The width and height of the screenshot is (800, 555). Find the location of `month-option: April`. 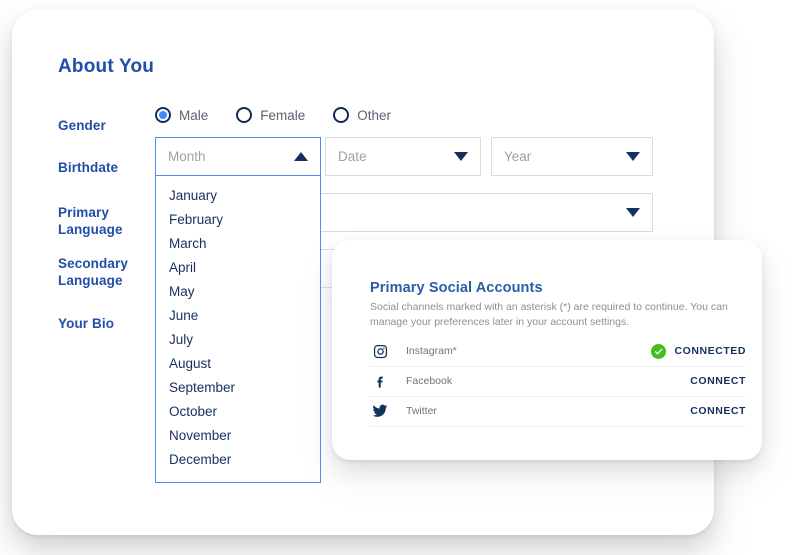

month-option: April is located at coordinates (238, 268).